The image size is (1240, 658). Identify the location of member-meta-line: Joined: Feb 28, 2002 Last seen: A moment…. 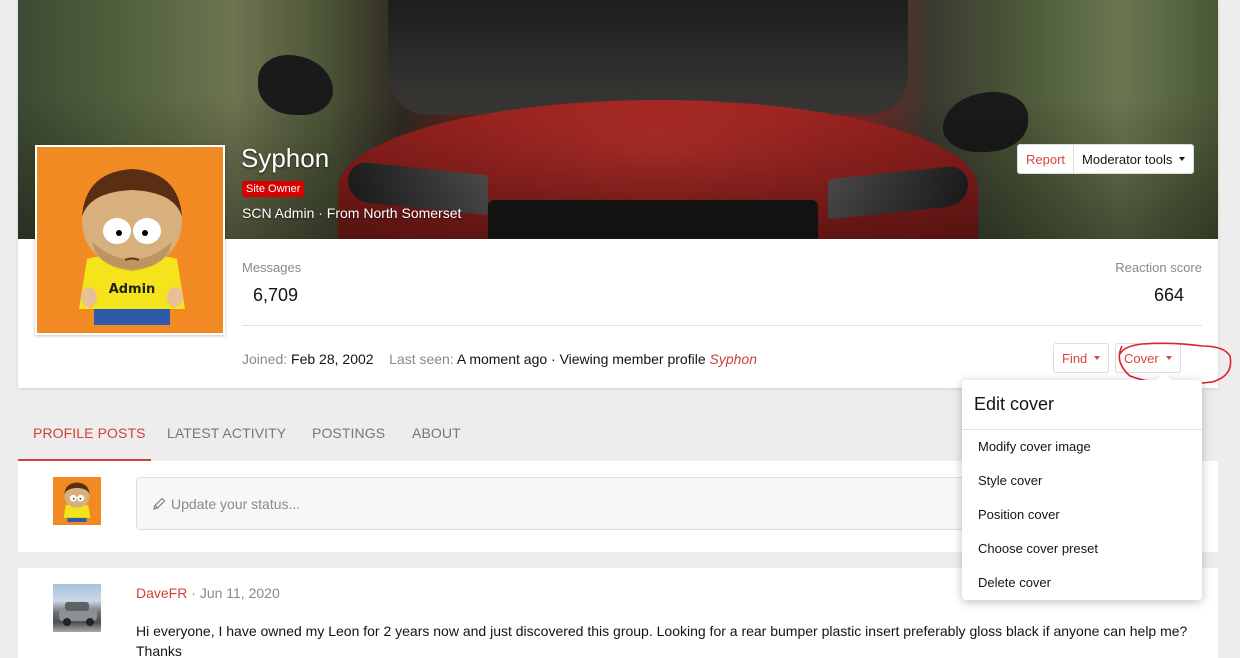
(499, 359).